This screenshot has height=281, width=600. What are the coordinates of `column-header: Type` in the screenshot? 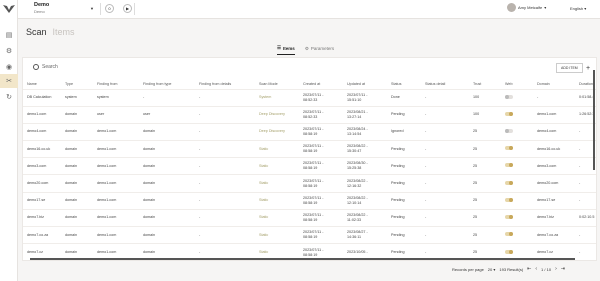 It's located at (77, 84).